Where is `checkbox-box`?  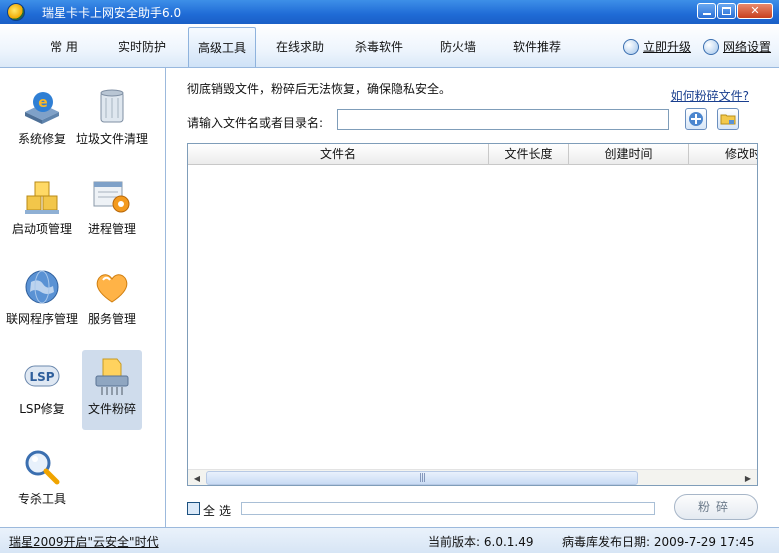
checkbox-box is located at coordinates (193, 508).